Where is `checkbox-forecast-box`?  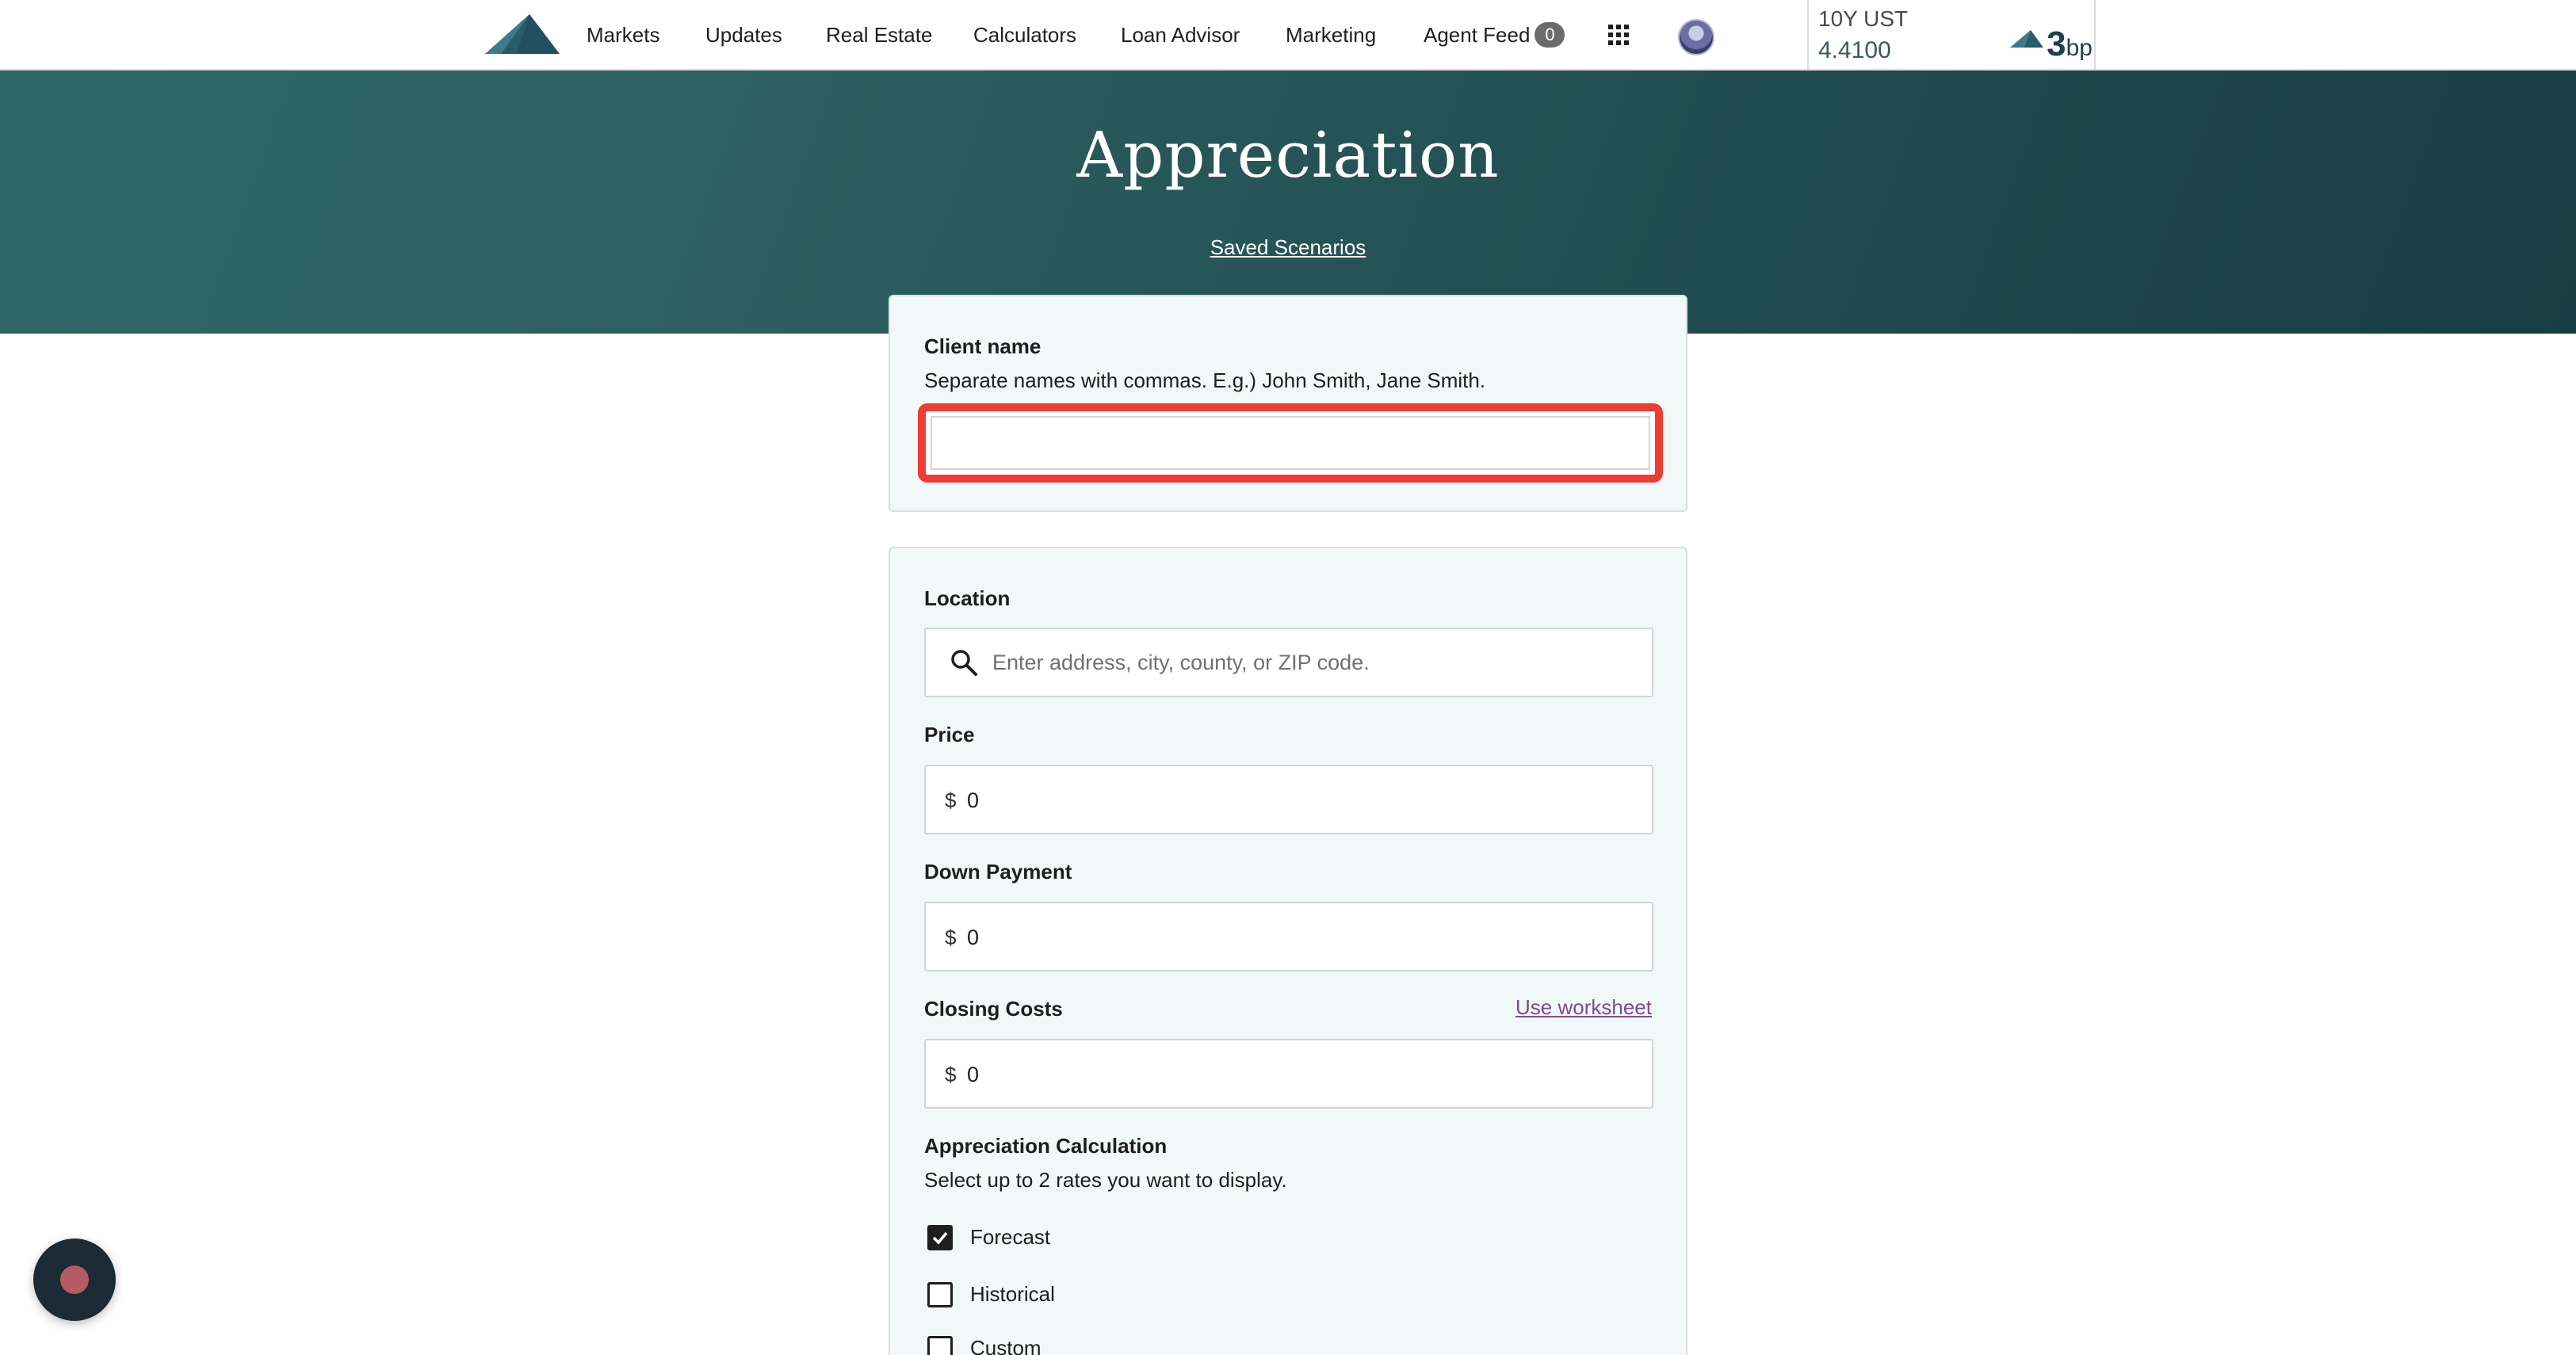
checkbox-forecast-box is located at coordinates (940, 1237).